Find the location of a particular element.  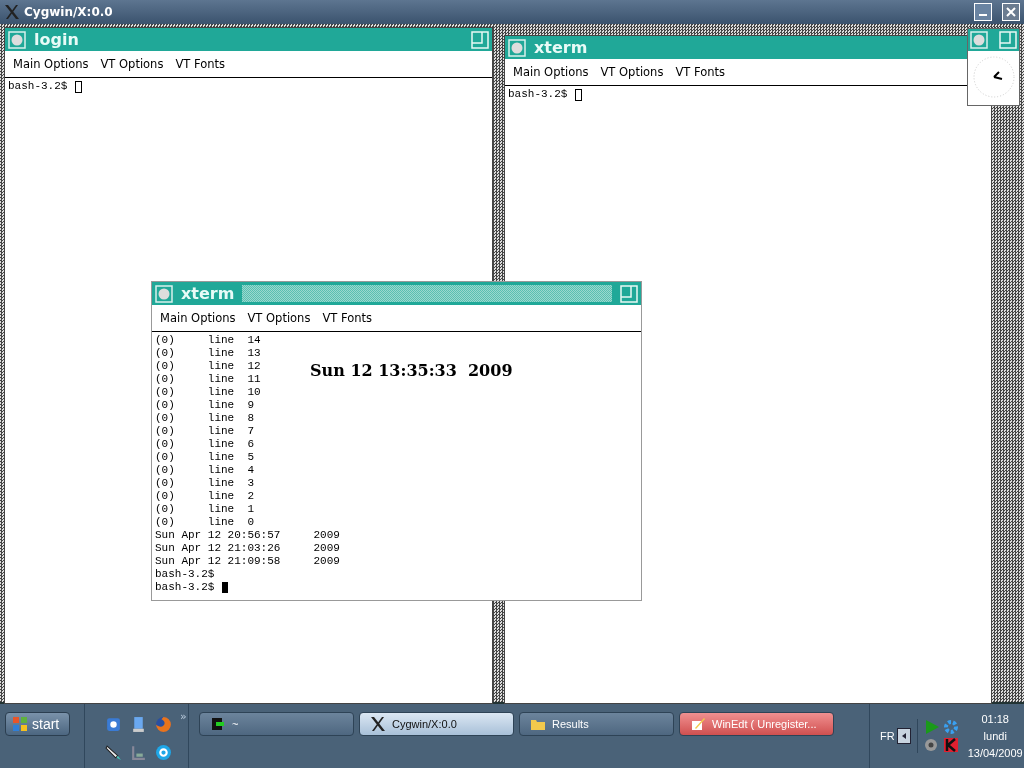

windows-logo-icon is located at coordinates (20, 724).